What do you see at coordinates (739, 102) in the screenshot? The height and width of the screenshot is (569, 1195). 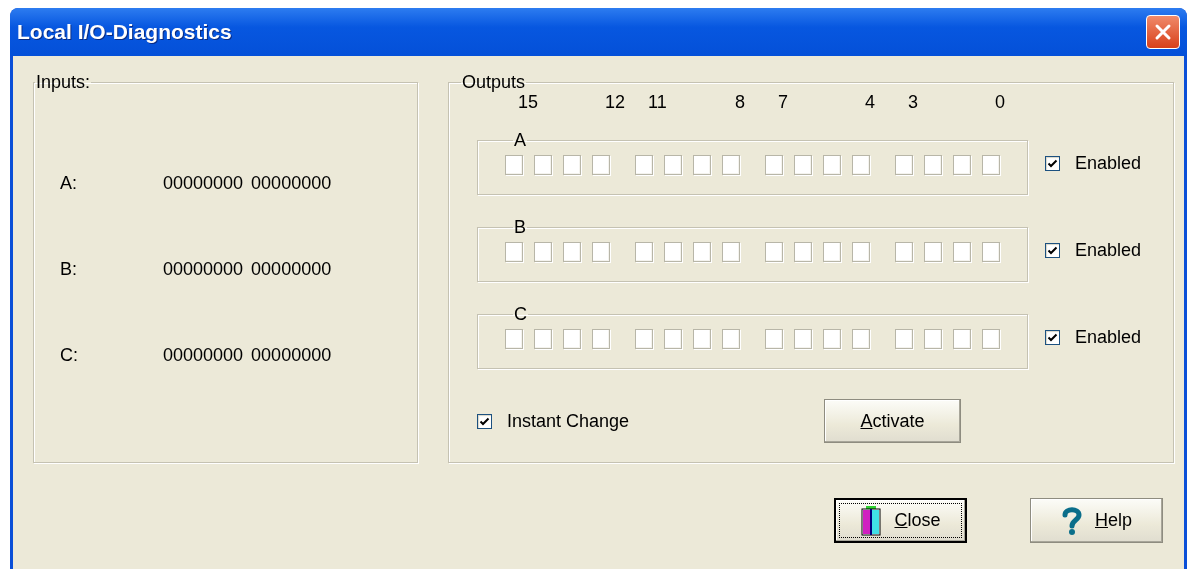 I see `bit-number: 8` at bounding box center [739, 102].